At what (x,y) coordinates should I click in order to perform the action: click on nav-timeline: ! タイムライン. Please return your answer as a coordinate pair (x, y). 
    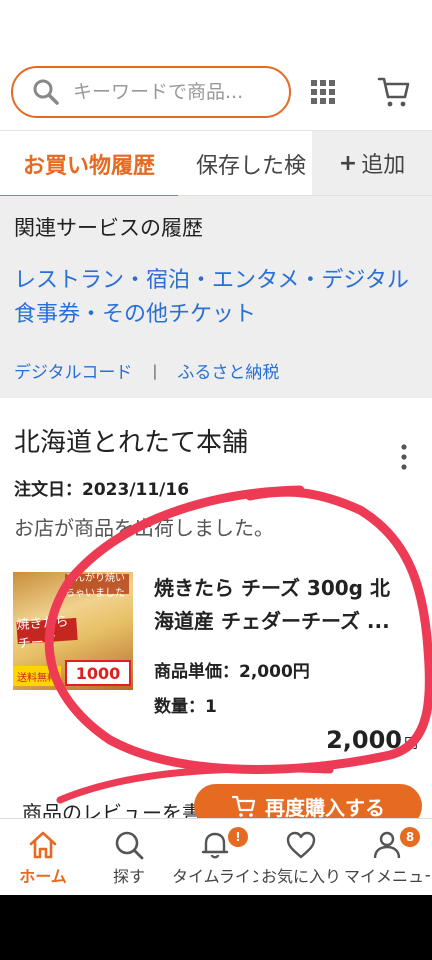
    Looking at the image, I should click on (215, 857).